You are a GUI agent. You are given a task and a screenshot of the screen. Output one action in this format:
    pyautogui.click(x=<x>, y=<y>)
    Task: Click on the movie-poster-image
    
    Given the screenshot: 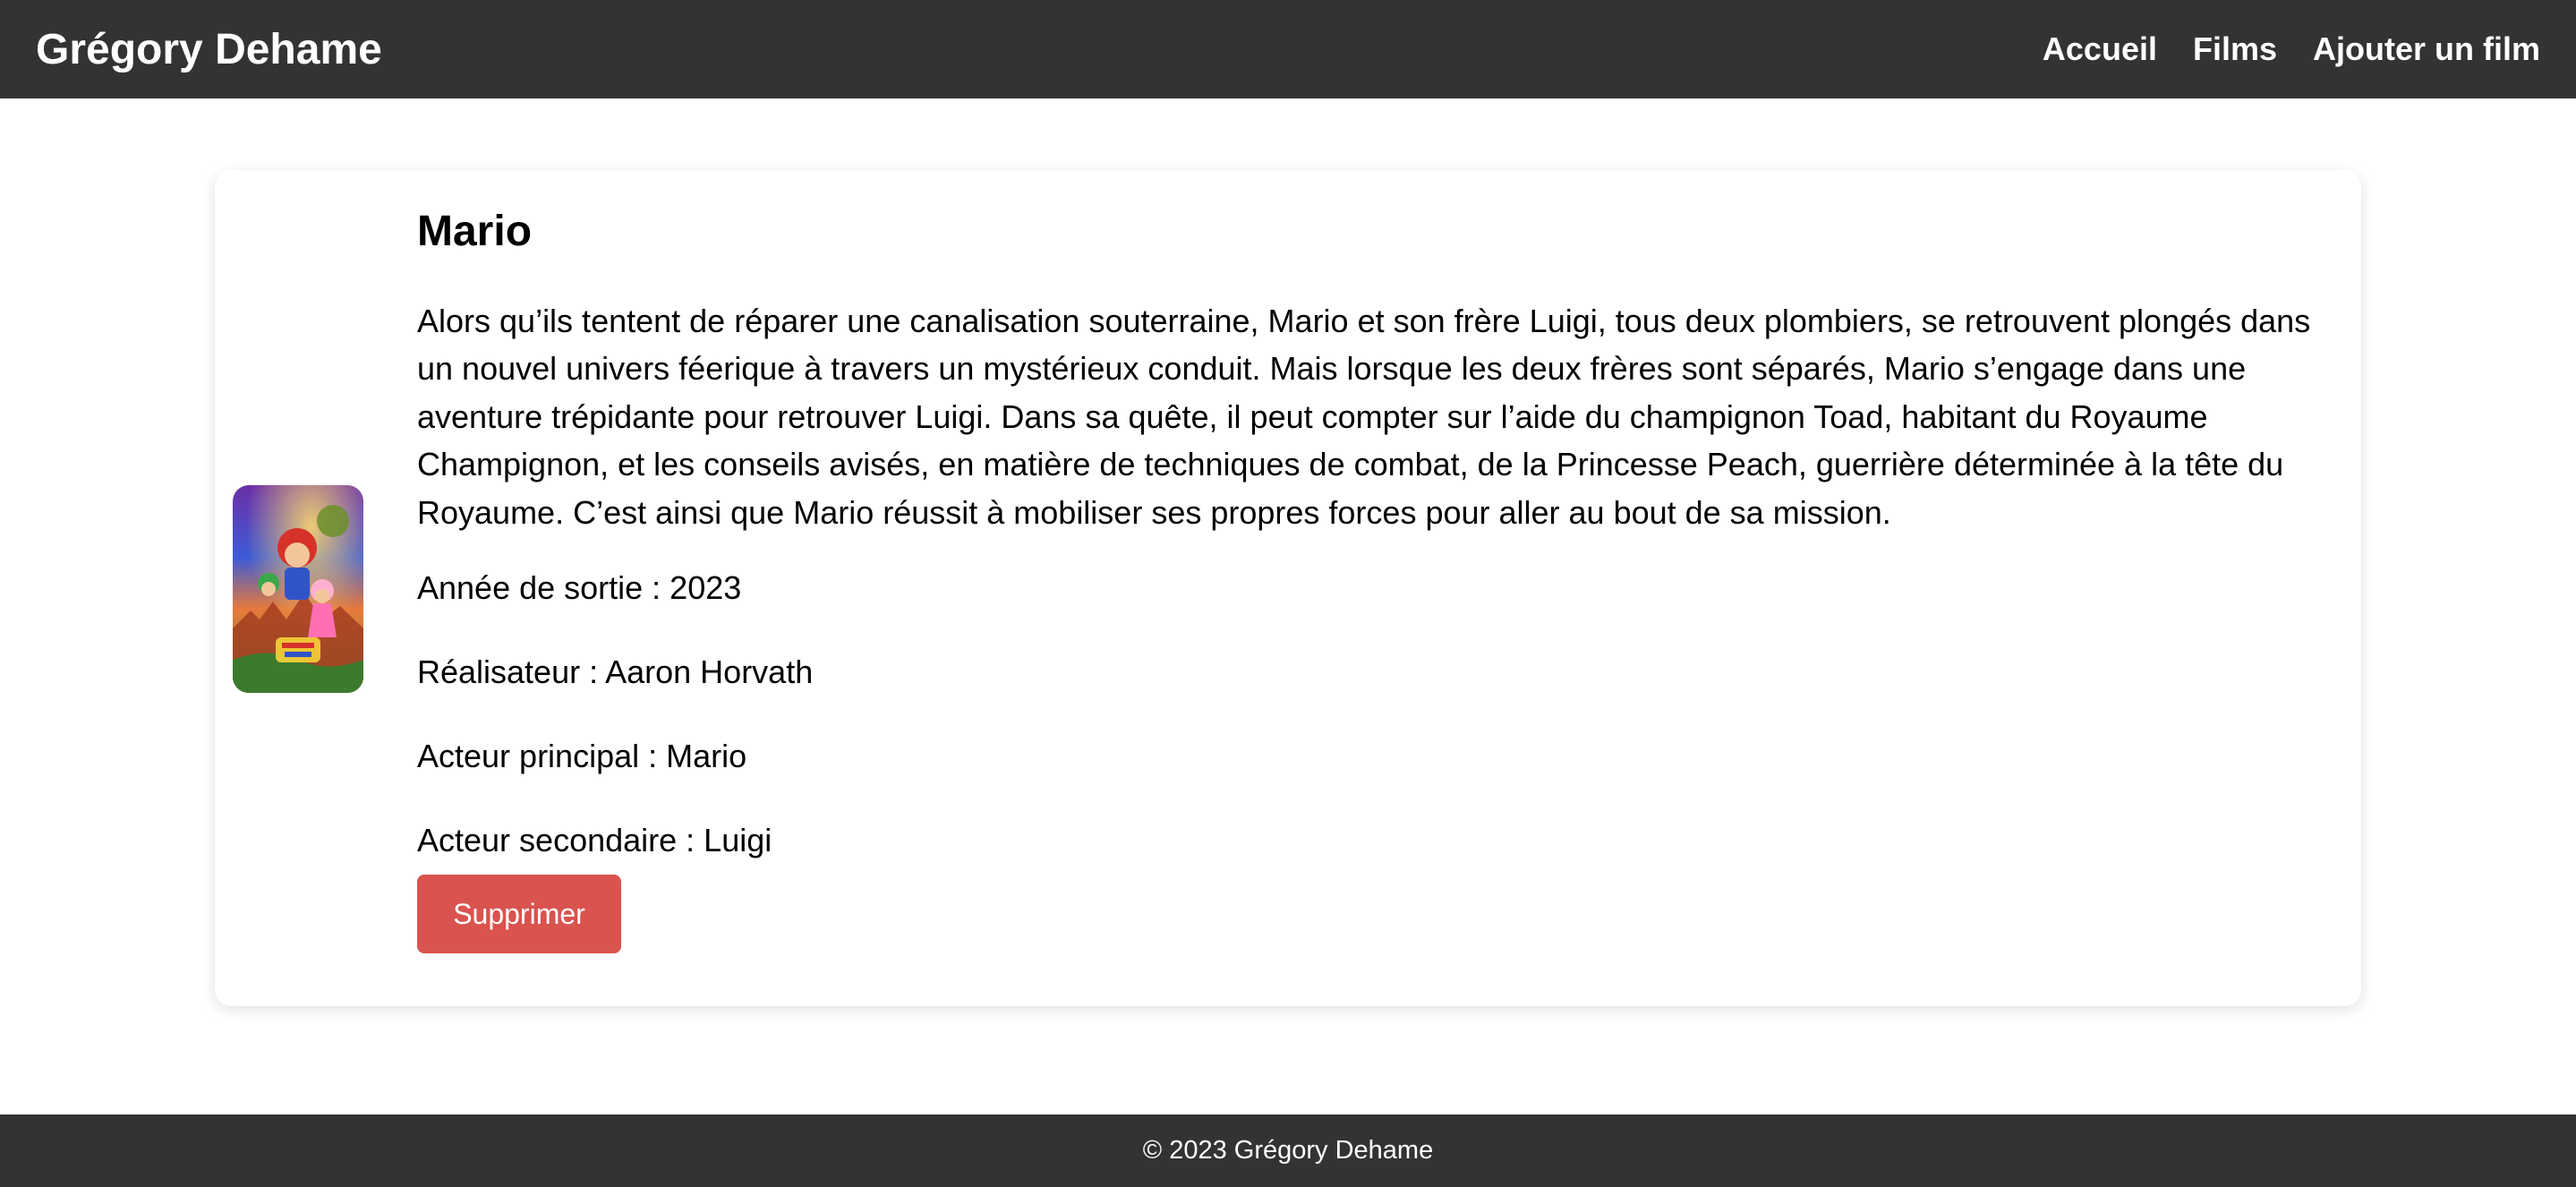 What is the action you would take?
    pyautogui.click(x=298, y=589)
    